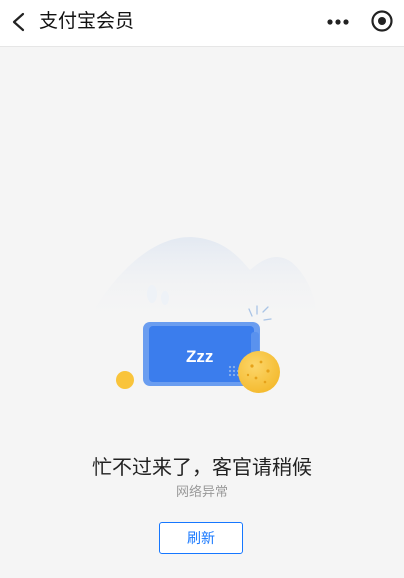 The height and width of the screenshot is (578, 404). I want to click on mountains-backdrop, so click(204, 279).